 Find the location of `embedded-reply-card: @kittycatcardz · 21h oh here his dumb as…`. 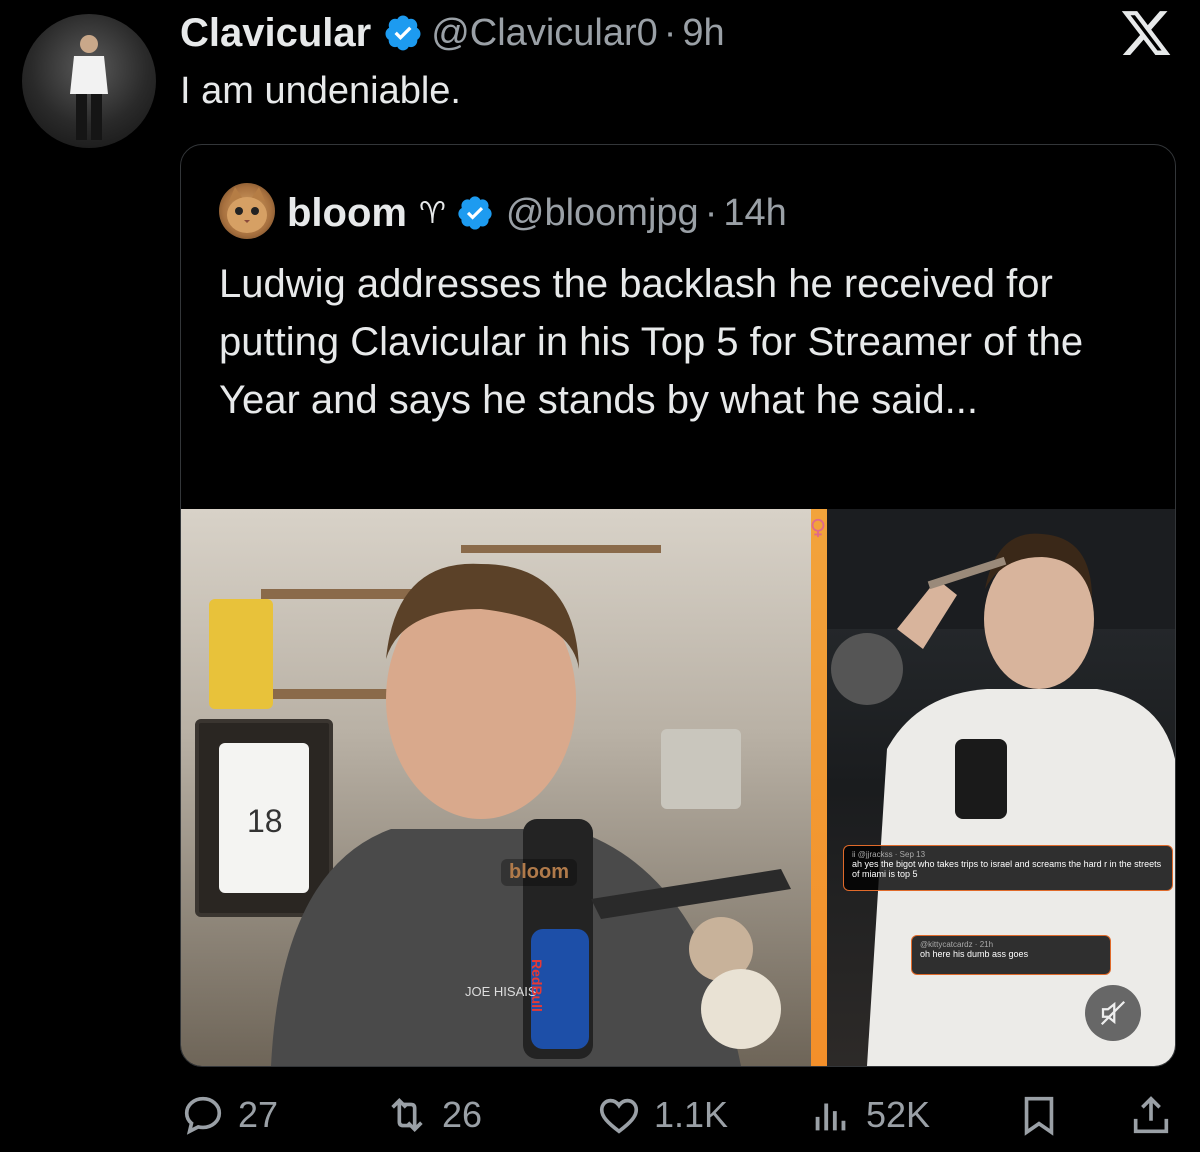

embedded-reply-card: @kittycatcardz · 21h oh here his dumb as… is located at coordinates (1011, 955).